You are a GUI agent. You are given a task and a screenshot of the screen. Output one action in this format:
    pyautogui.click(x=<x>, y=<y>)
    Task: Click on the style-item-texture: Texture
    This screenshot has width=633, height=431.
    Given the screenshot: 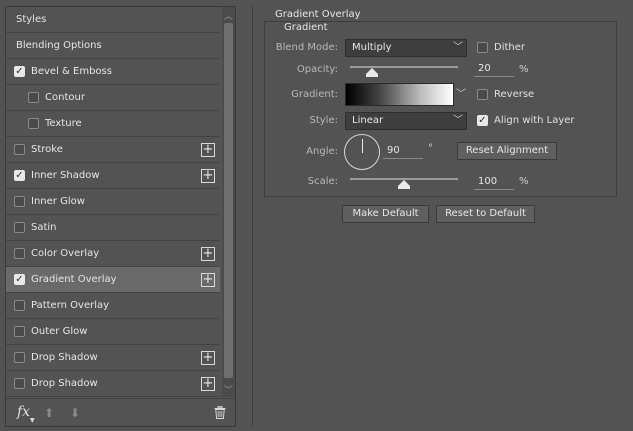 What is the action you would take?
    pyautogui.click(x=113, y=124)
    